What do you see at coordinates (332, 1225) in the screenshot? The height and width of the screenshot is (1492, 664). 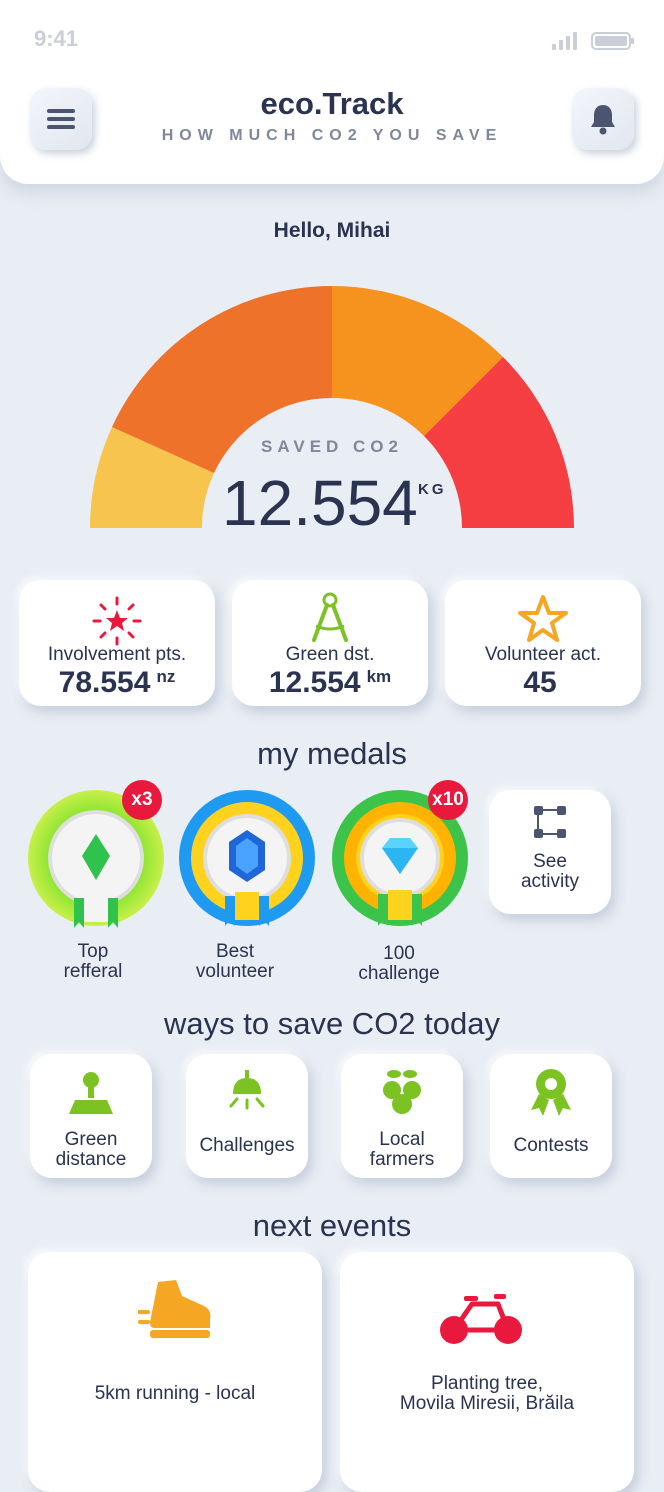 I see `events-title: next events` at bounding box center [332, 1225].